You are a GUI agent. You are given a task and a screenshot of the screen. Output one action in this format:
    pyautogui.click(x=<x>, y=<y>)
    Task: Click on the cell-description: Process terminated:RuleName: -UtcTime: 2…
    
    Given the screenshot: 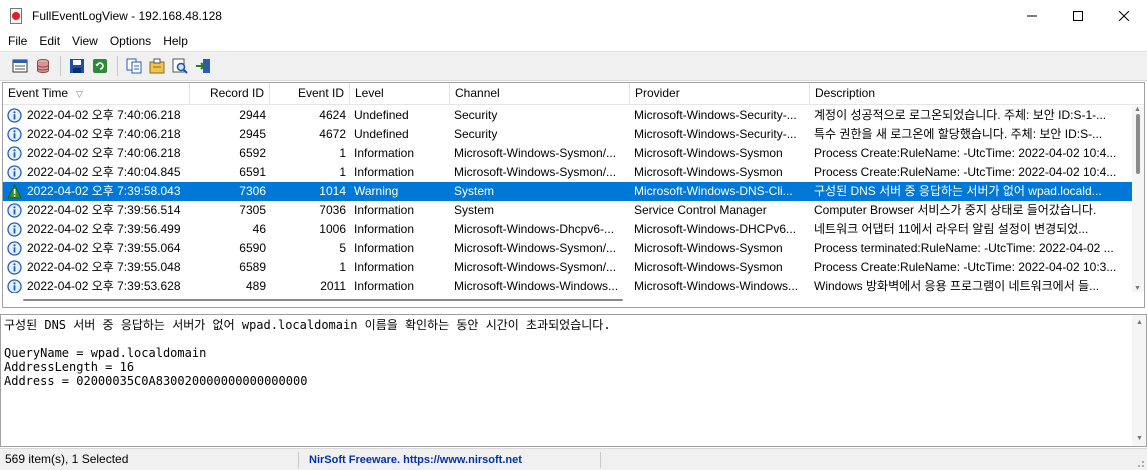 What is the action you would take?
    pyautogui.click(x=964, y=248)
    